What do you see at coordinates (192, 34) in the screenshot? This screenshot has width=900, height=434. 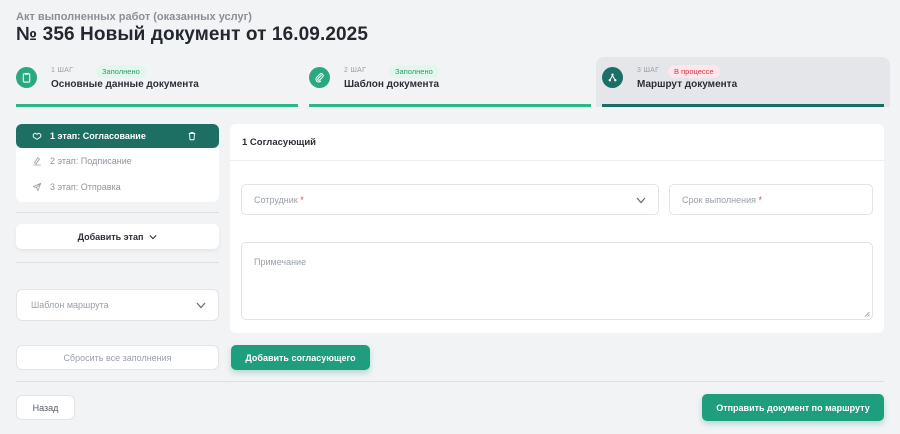 I see `page-title: № 356 Новый документ от 16.09.2025` at bounding box center [192, 34].